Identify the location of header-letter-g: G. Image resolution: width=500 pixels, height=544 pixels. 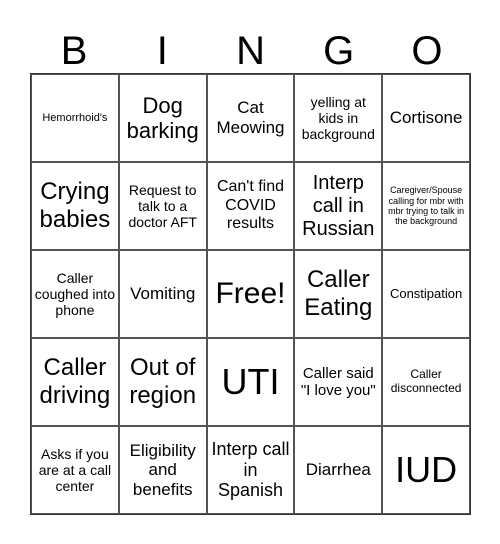
(339, 51).